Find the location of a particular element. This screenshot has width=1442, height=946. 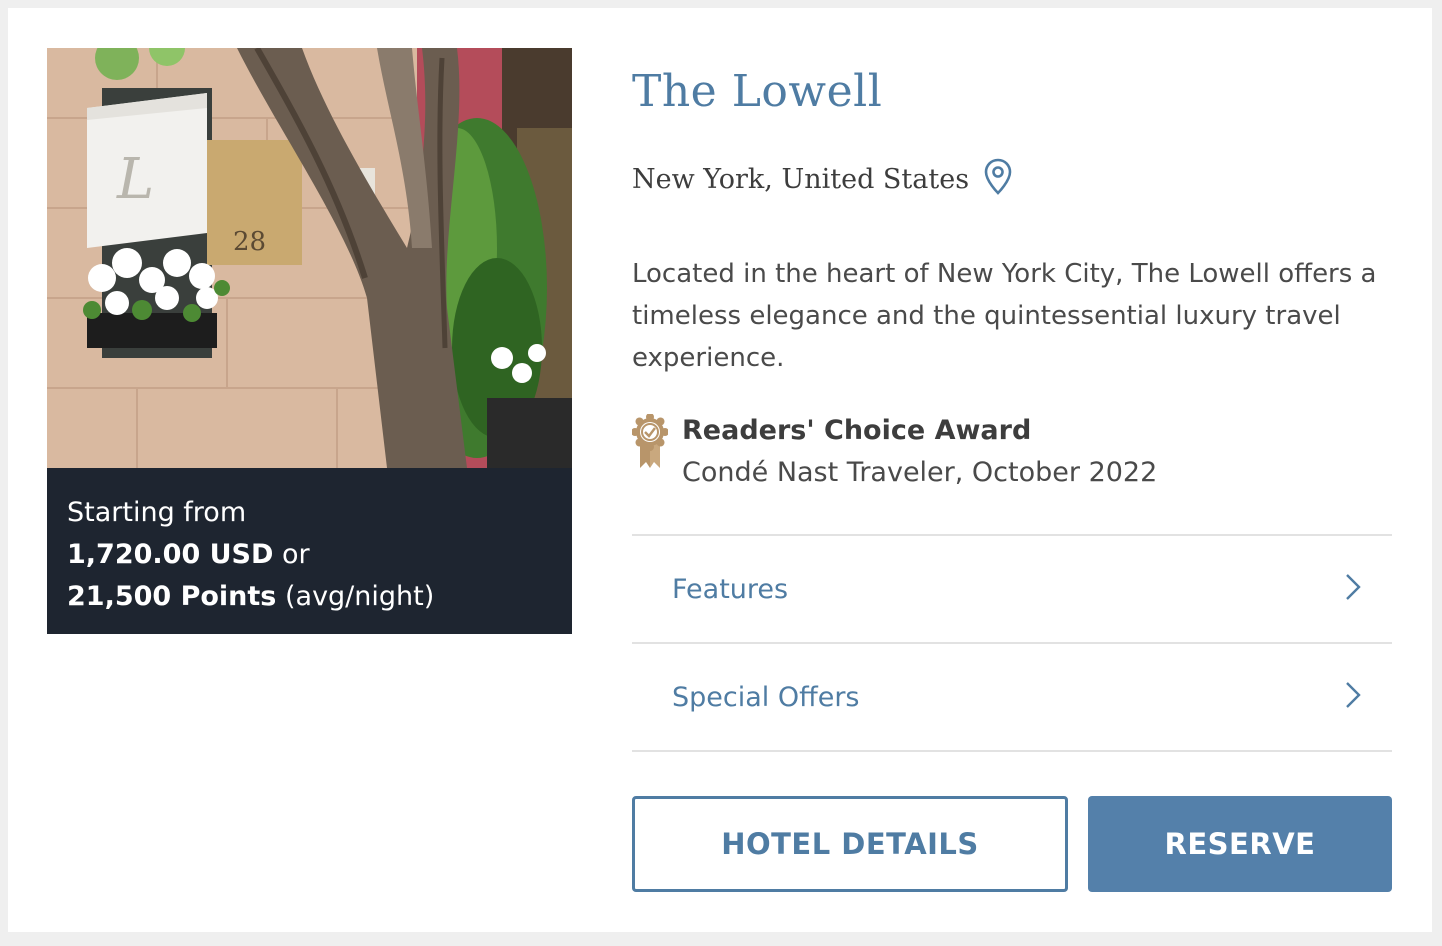

price-points: 21,500 Points is located at coordinates (172, 596).